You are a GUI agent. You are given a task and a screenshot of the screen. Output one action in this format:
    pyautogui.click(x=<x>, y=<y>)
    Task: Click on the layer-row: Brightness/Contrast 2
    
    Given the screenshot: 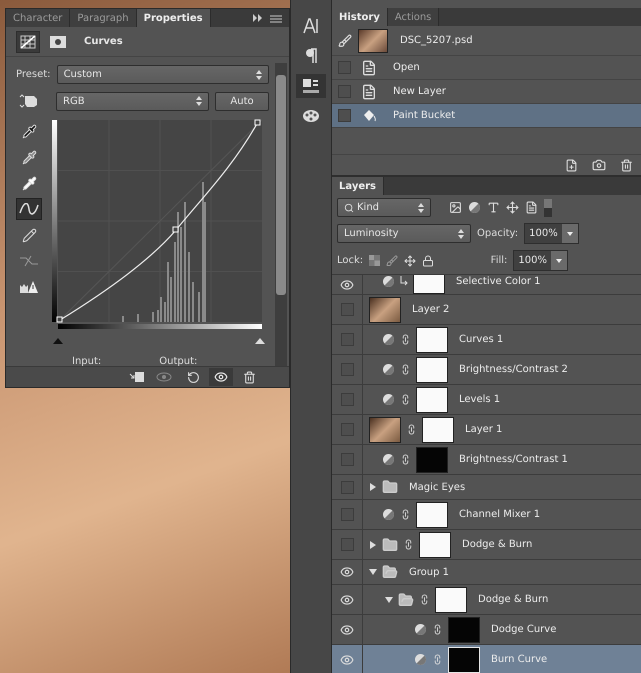 What is the action you would take?
    pyautogui.click(x=486, y=370)
    